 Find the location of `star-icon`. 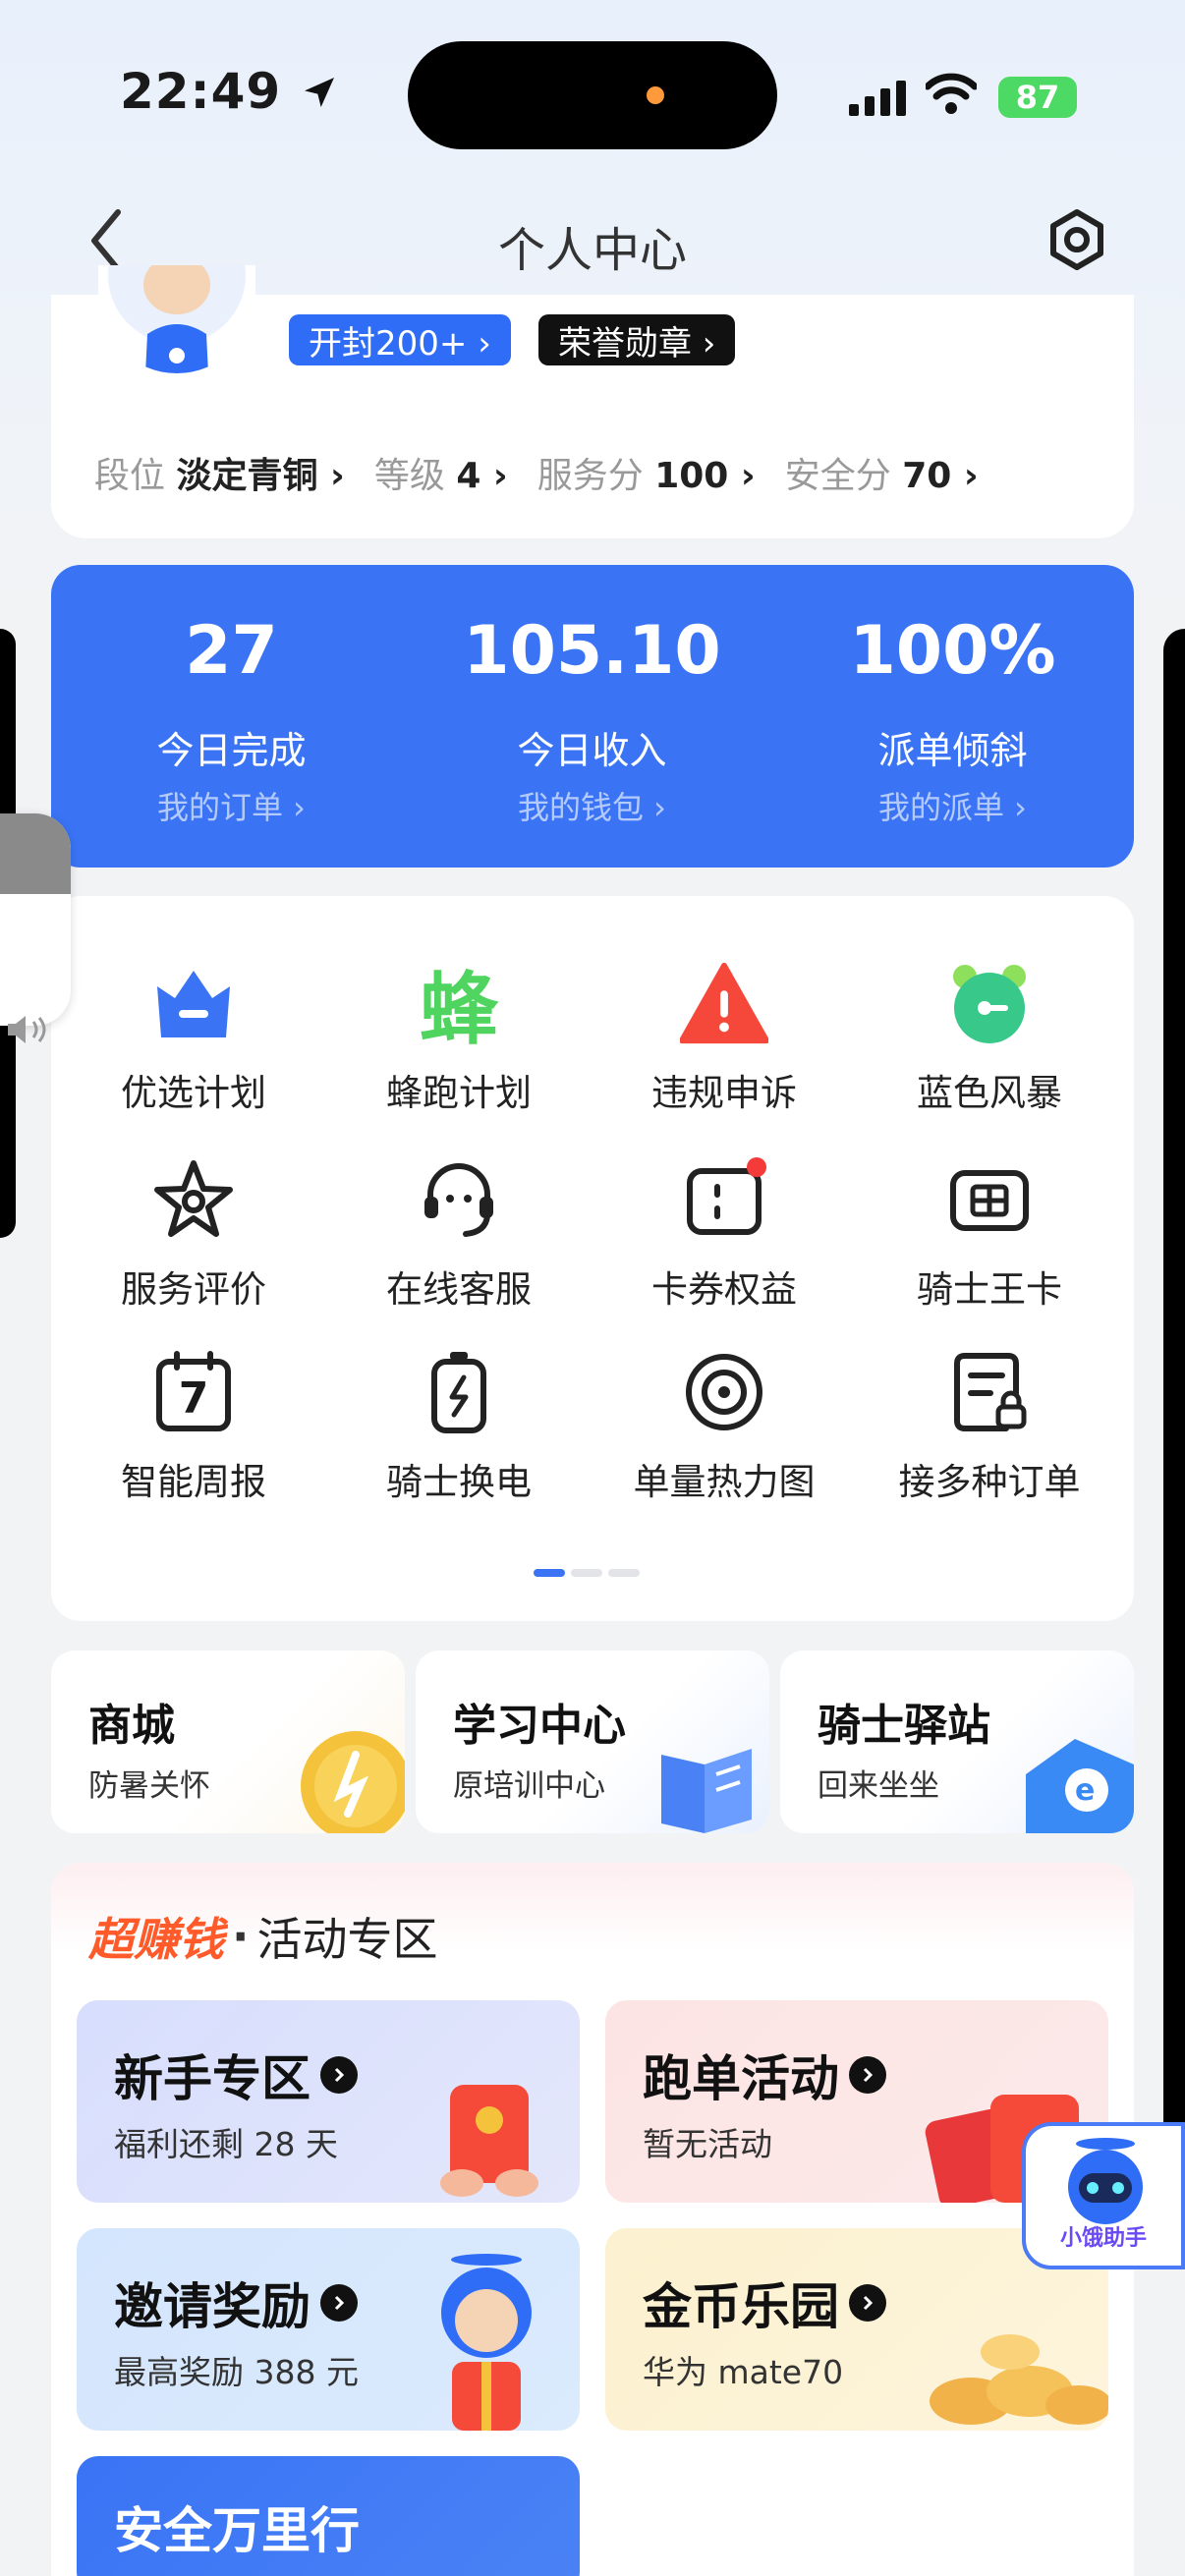

star-icon is located at coordinates (194, 1199).